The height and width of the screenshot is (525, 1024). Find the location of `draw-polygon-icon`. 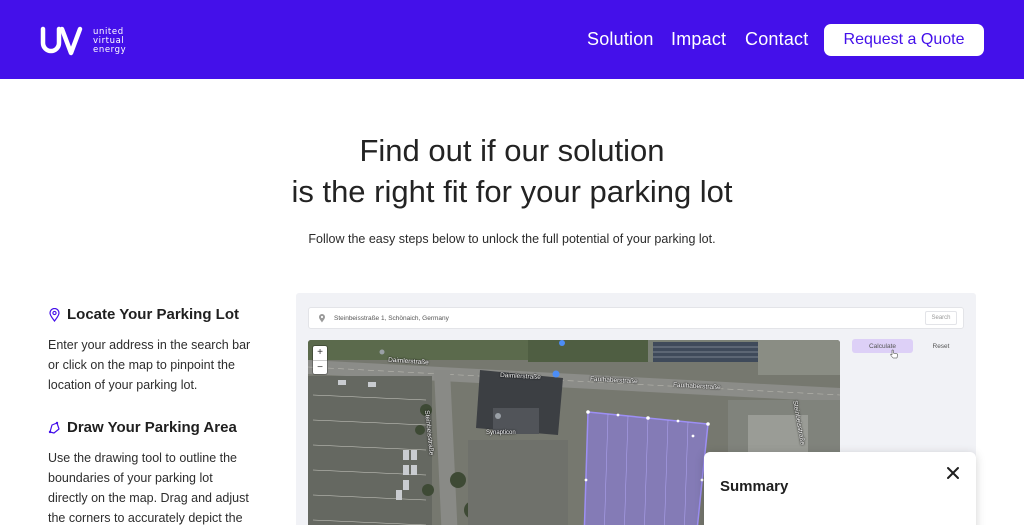

draw-polygon-icon is located at coordinates (54, 427).